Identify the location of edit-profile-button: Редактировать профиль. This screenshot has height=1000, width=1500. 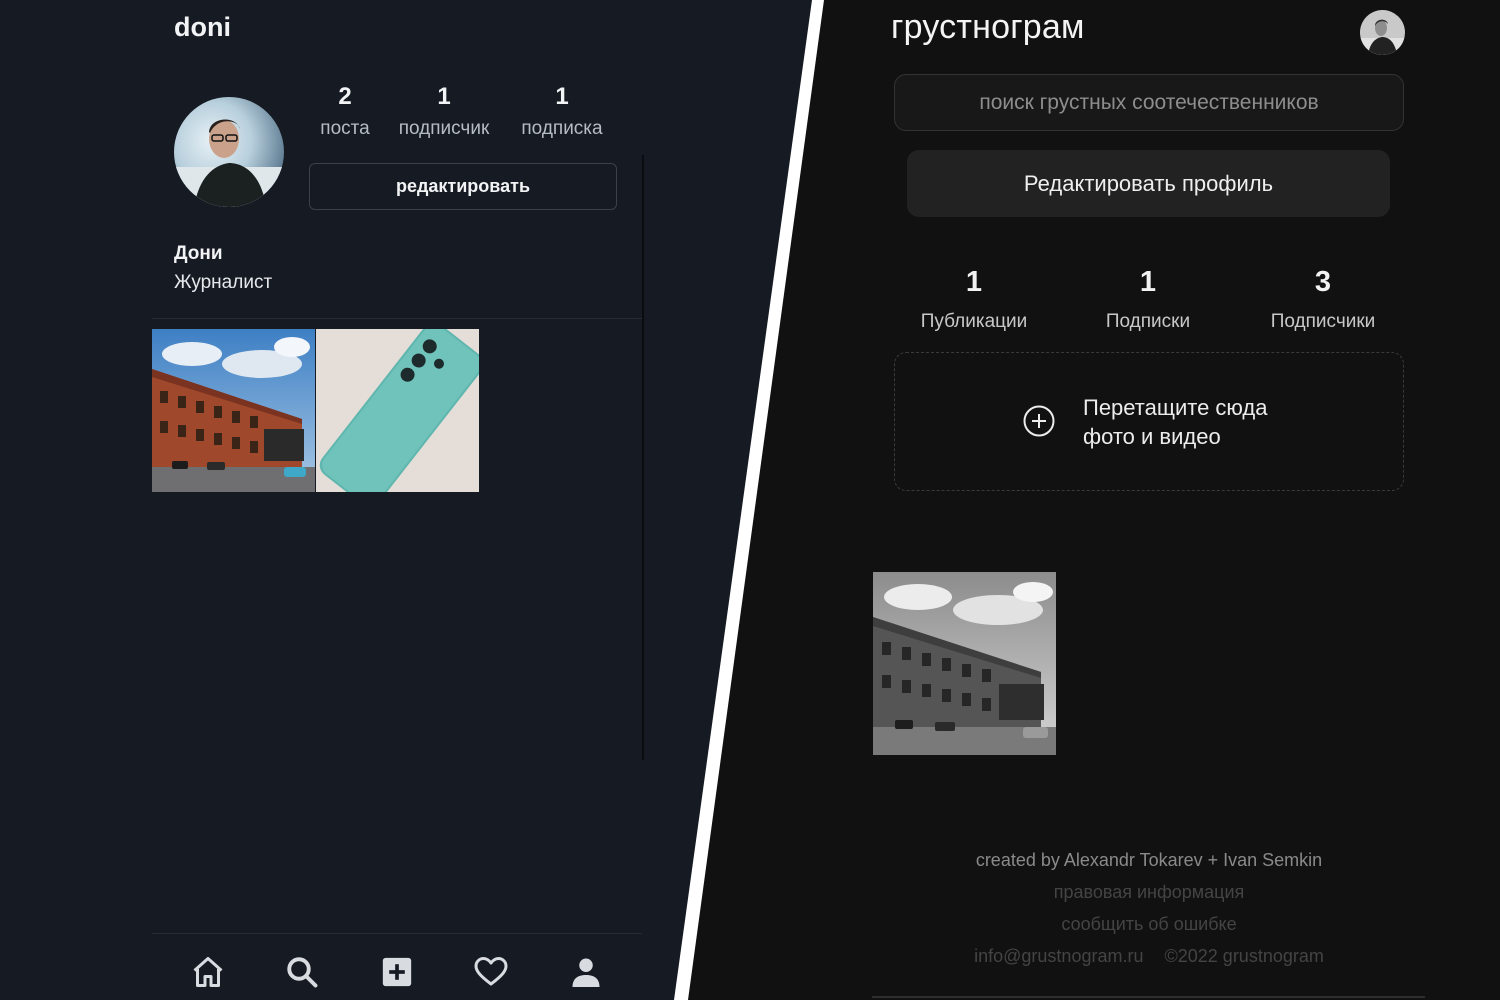
(1148, 183).